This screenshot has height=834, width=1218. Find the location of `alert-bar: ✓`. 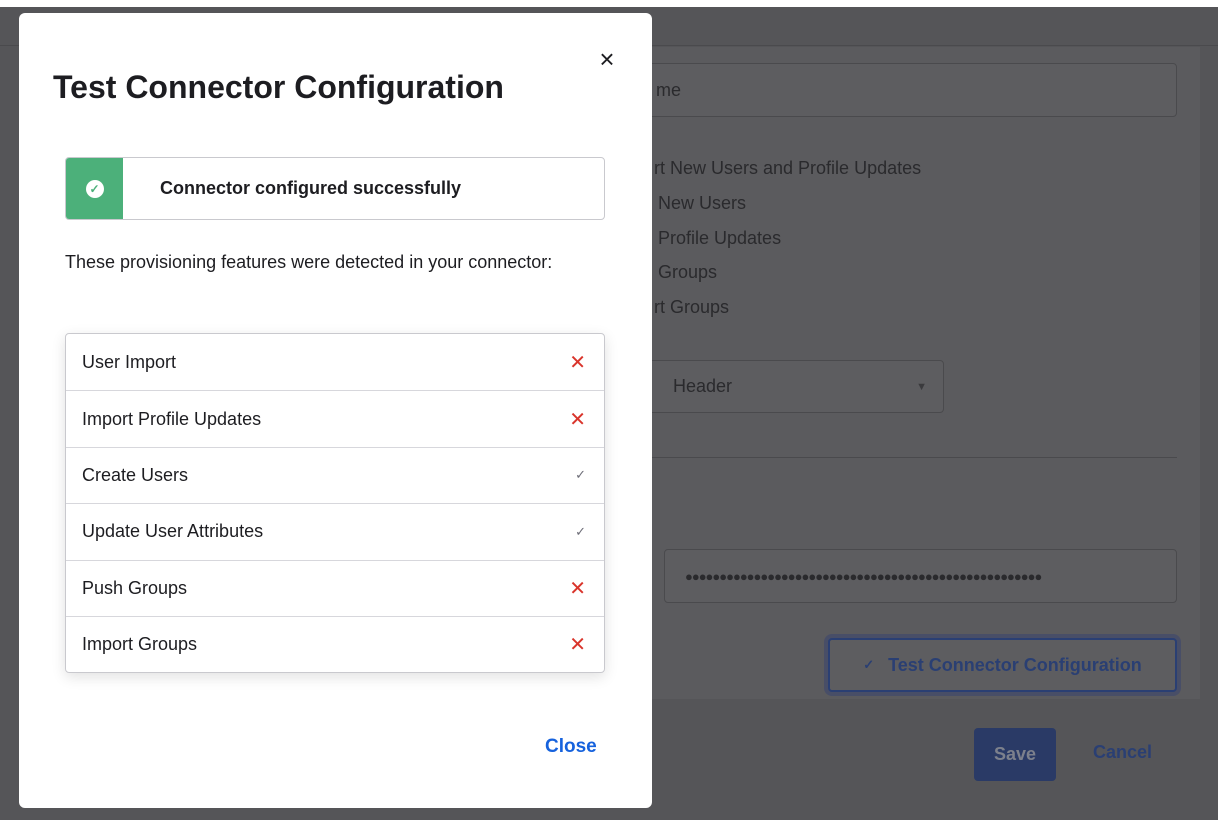

alert-bar: ✓ is located at coordinates (94, 188).